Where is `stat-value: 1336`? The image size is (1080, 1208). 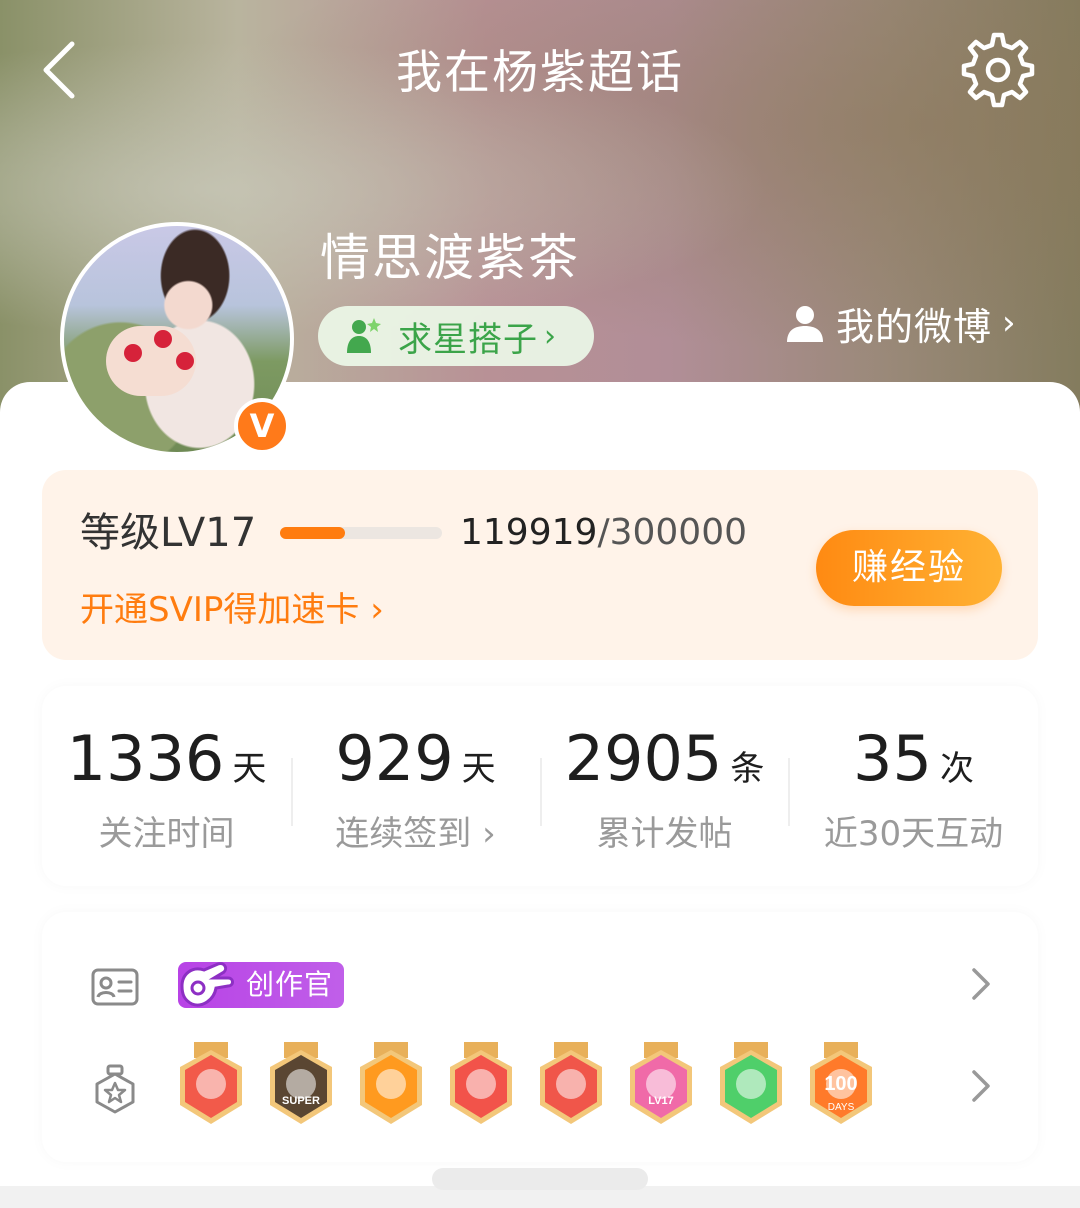 stat-value: 1336 is located at coordinates (145, 758).